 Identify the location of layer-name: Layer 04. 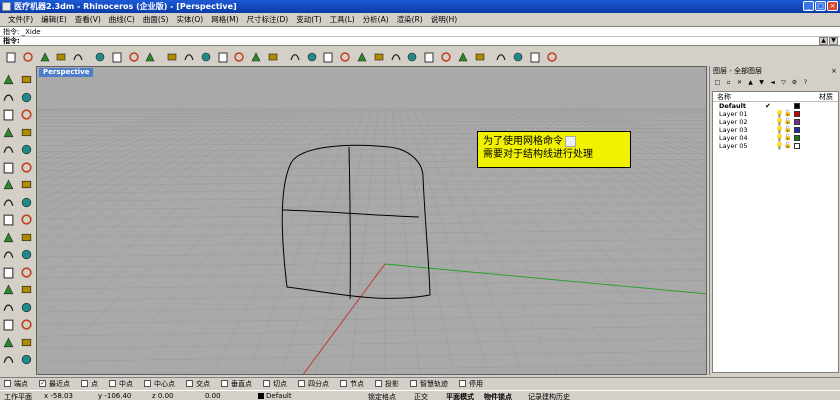
(733, 138).